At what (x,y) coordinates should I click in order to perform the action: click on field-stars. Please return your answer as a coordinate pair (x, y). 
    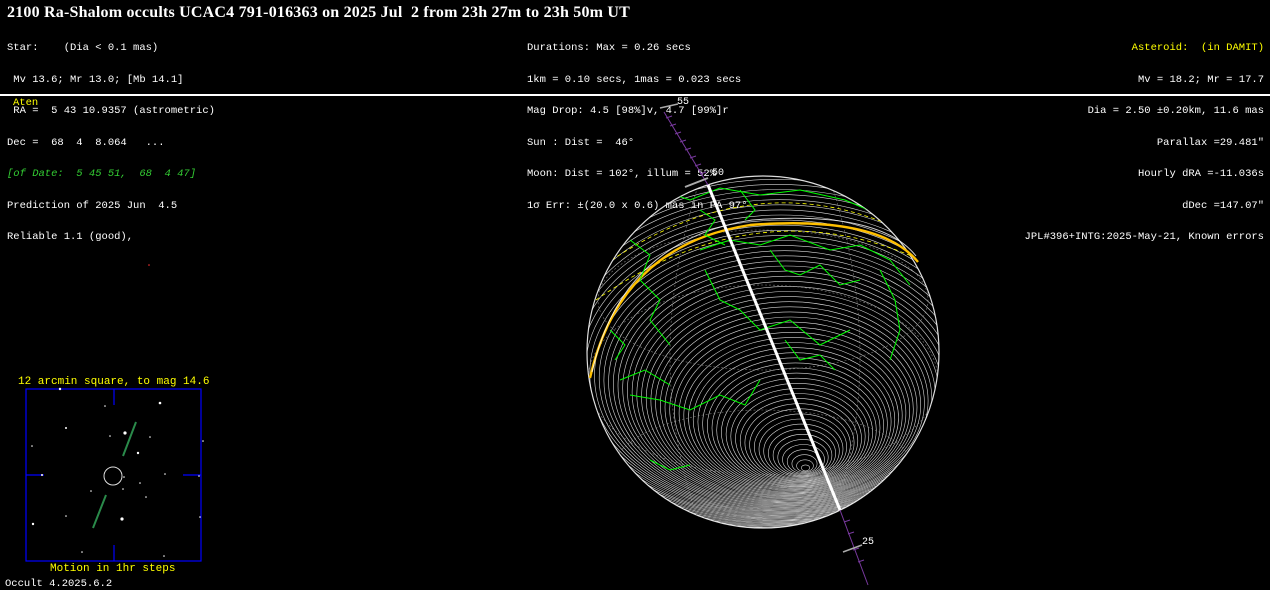
    Looking at the image, I should click on (117, 472).